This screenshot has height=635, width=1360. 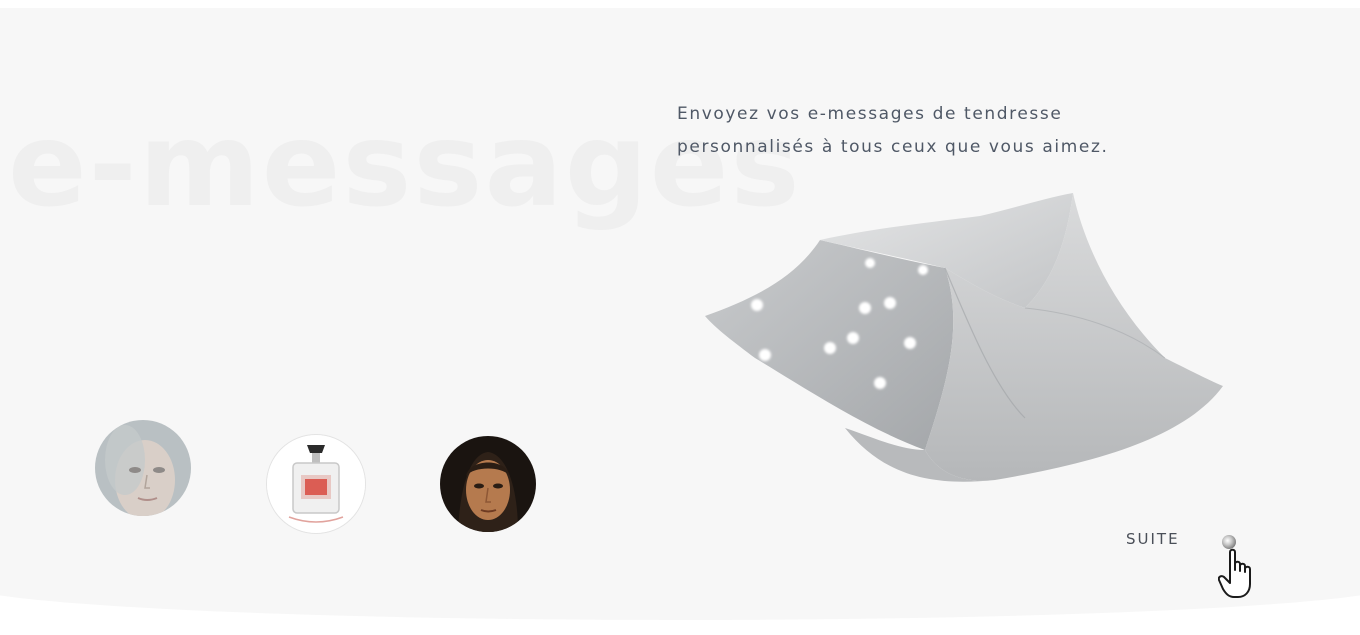 I want to click on woman-face-avatar, so click(x=143, y=468).